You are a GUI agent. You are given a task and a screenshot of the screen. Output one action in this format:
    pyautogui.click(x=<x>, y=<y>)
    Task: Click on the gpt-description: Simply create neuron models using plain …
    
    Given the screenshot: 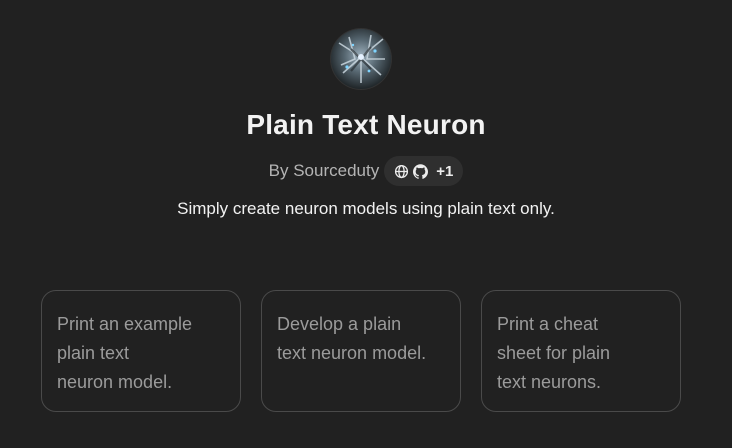 What is the action you would take?
    pyautogui.click(x=366, y=208)
    